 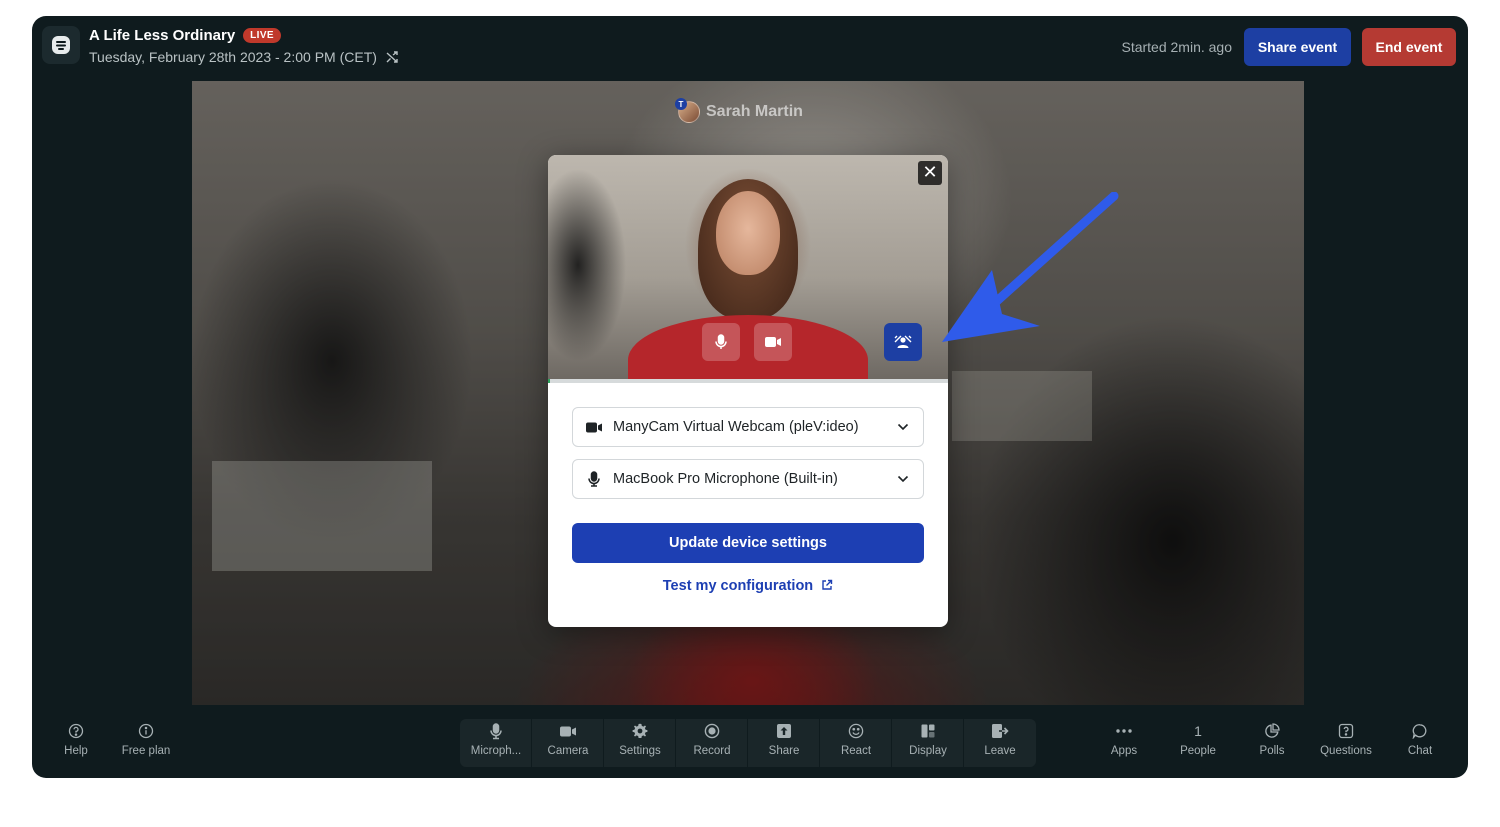 I want to click on camera-select-value: ManyCam Virtual Webcam (pleV:ideo), so click(x=736, y=427).